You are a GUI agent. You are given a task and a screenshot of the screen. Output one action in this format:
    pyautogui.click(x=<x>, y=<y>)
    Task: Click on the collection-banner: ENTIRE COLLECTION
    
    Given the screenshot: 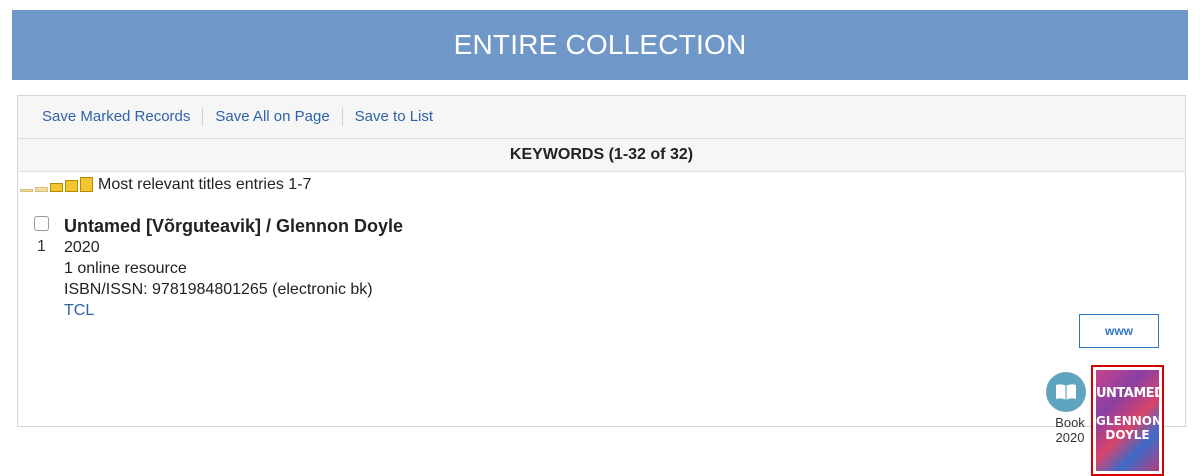 What is the action you would take?
    pyautogui.click(x=600, y=45)
    